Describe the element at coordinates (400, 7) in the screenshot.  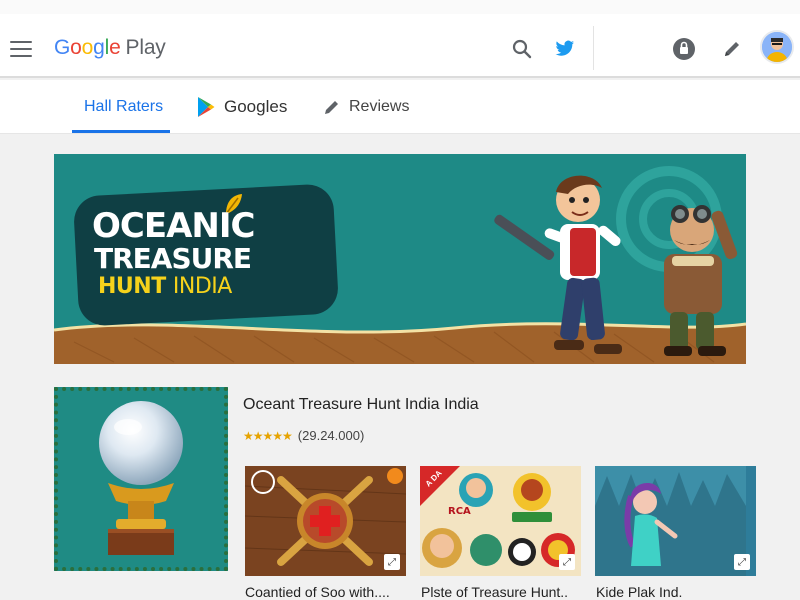
I see `top-status-strip` at that location.